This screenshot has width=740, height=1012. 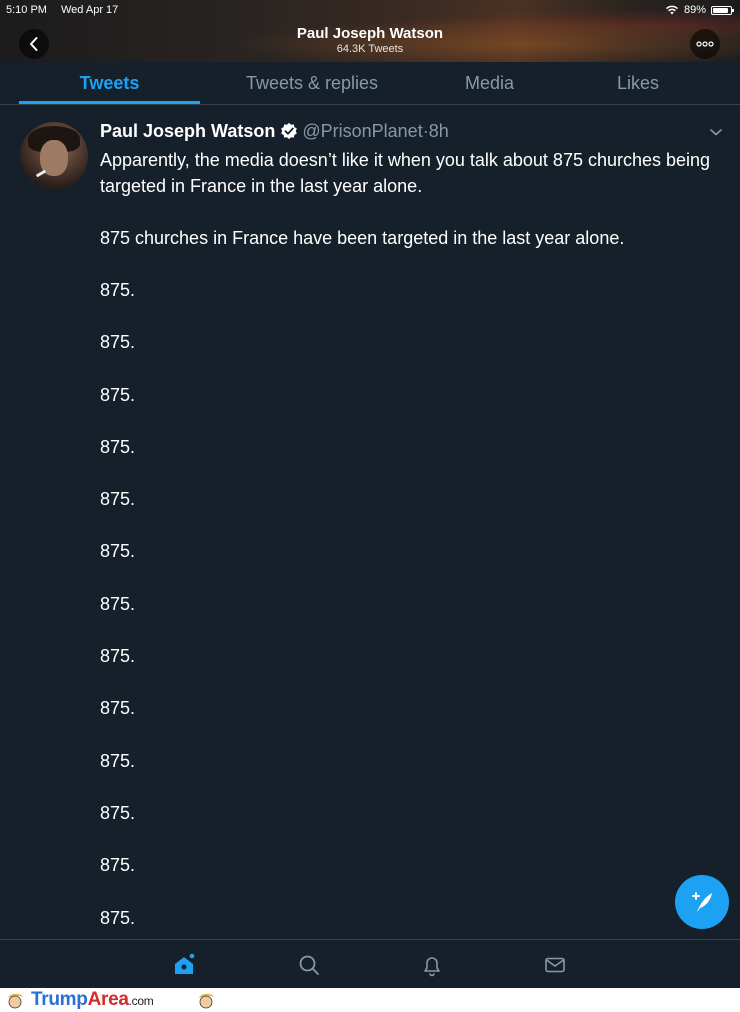 I want to click on watermark-text: TrumpArea.com, so click(x=92, y=1000).